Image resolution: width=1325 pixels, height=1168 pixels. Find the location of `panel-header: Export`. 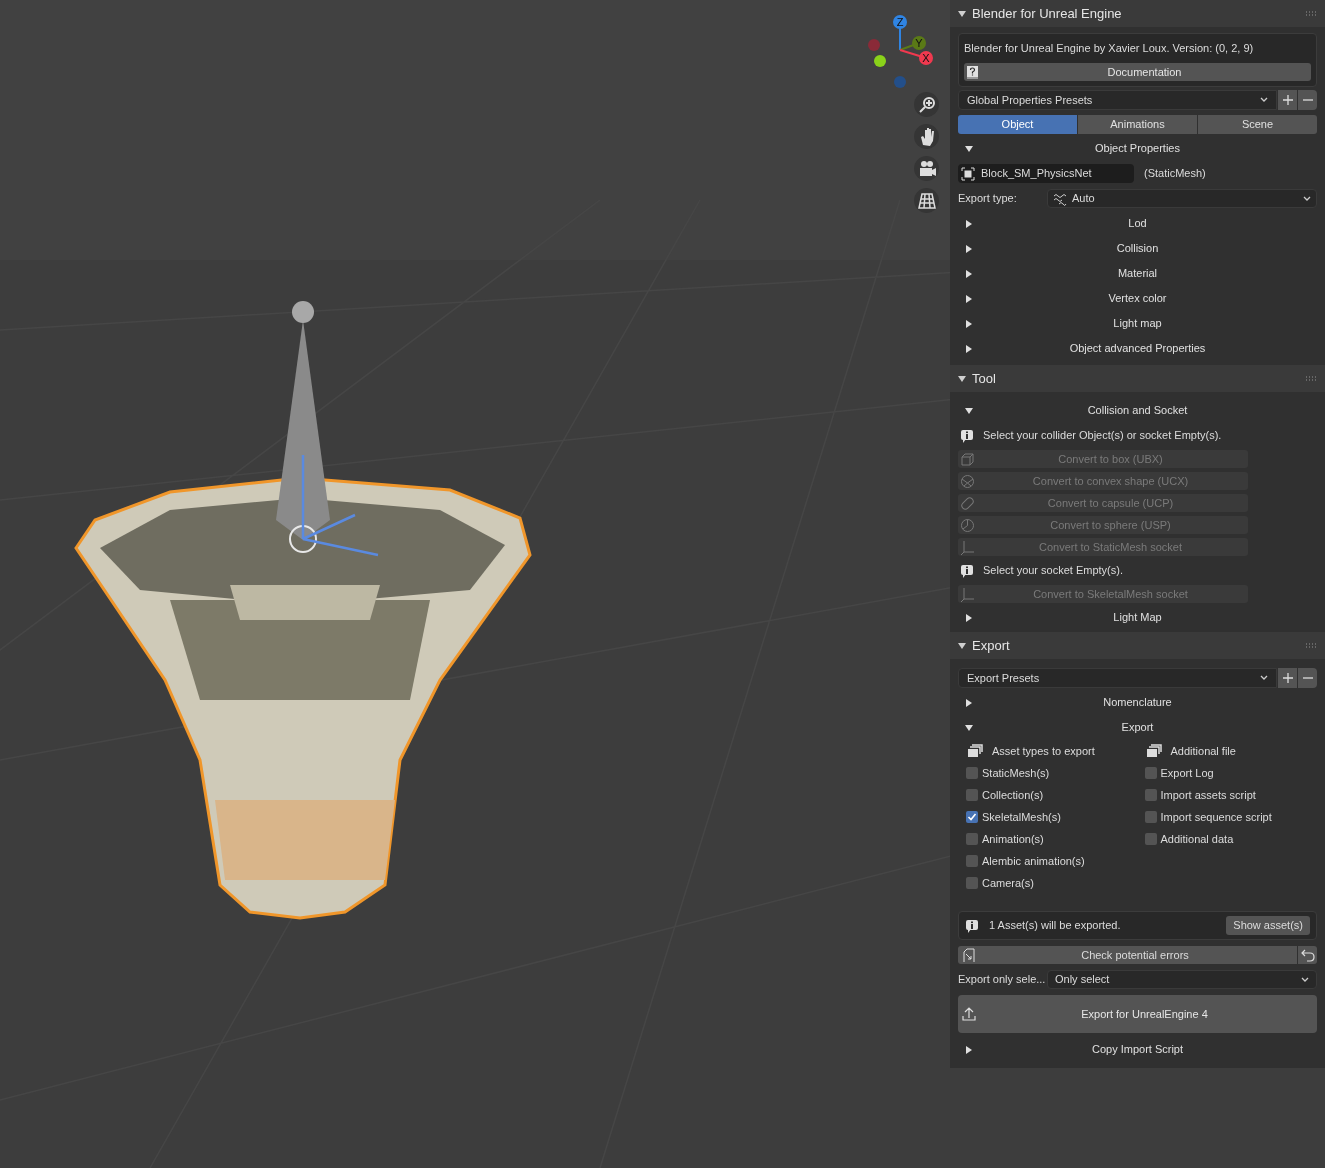

panel-header: Export is located at coordinates (1137, 645).